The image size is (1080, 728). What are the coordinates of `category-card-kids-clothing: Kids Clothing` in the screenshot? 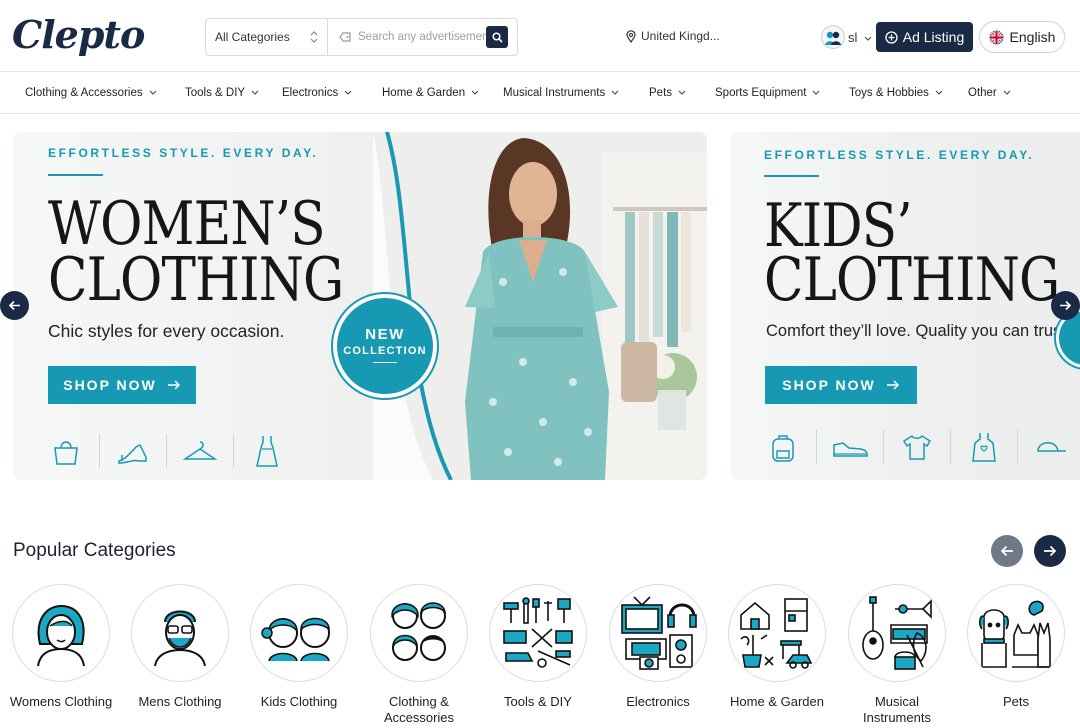 It's located at (299, 647).